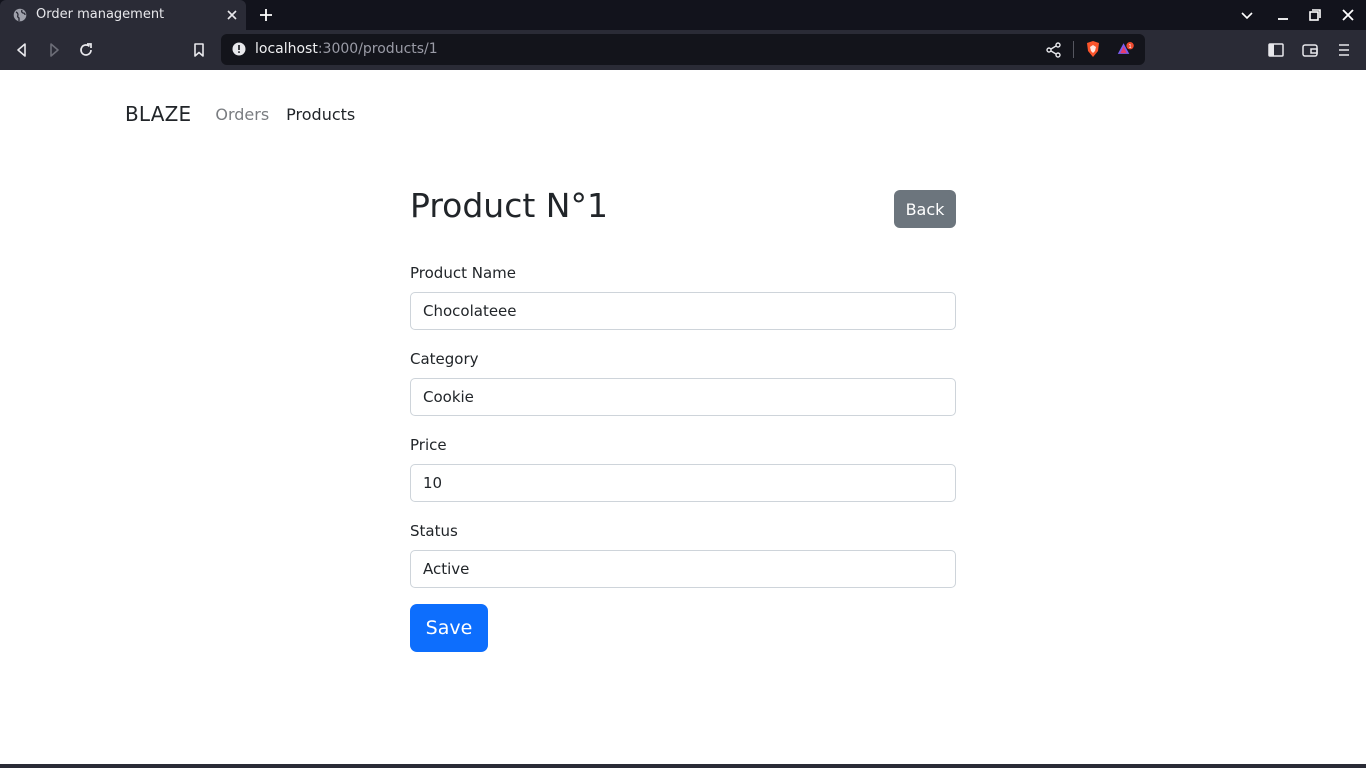  I want to click on share-icon, so click(1054, 50).